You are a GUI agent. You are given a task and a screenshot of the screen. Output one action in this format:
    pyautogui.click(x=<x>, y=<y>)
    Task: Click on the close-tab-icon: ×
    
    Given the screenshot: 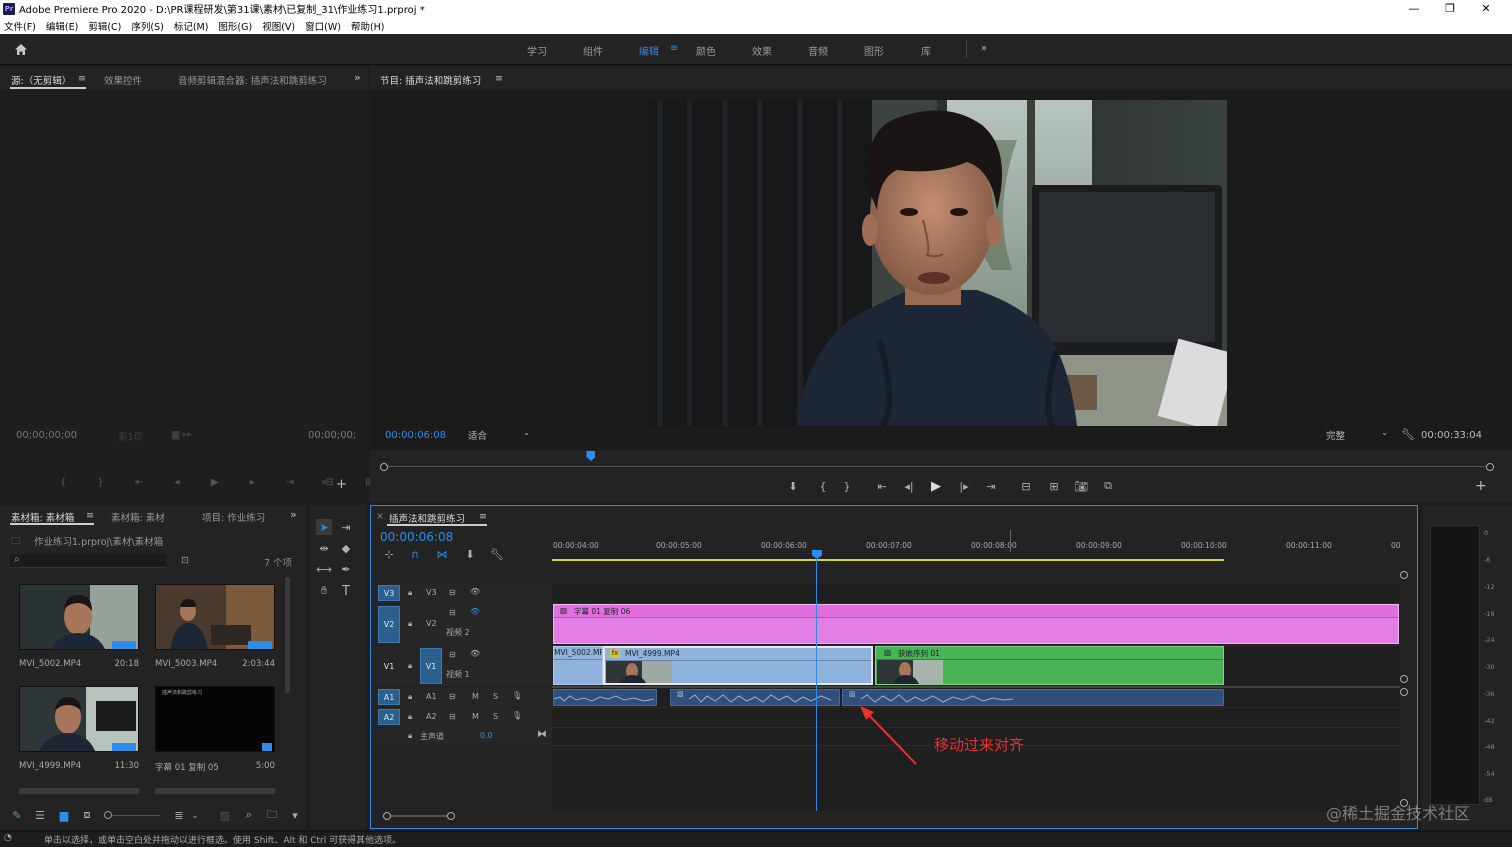 What is the action you would take?
    pyautogui.click(x=380, y=516)
    